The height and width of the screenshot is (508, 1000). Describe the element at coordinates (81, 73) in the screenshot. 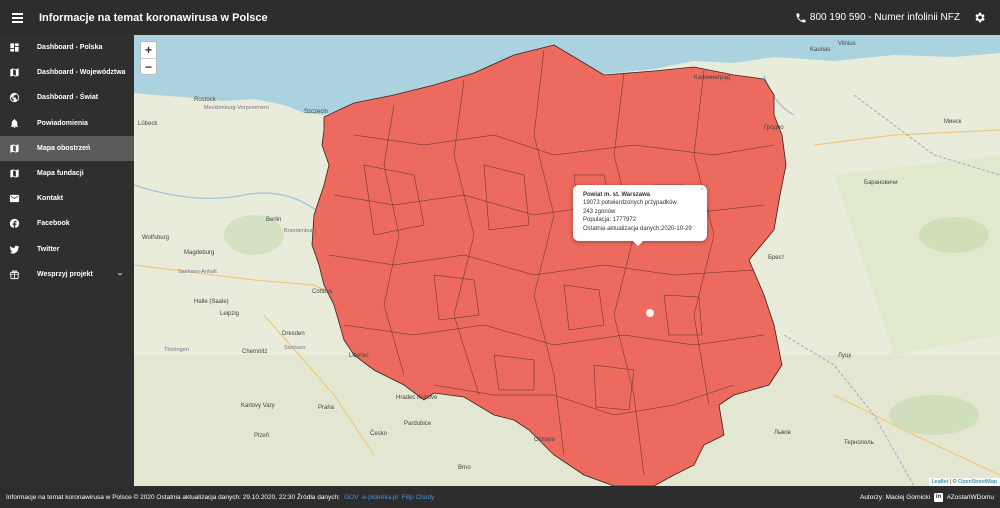

I see `sidebar-item-label: Dashboard - Województwa` at that location.